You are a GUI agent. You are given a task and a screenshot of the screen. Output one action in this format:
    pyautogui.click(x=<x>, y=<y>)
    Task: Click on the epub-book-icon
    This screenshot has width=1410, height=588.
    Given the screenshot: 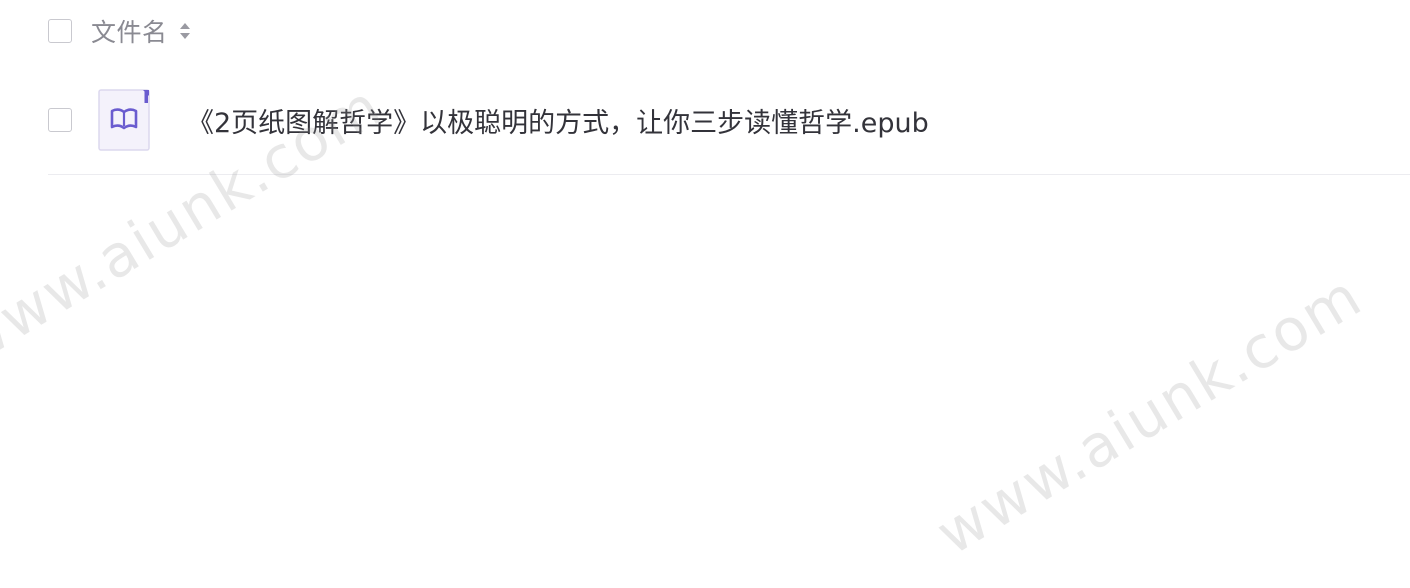 What is the action you would take?
    pyautogui.click(x=124, y=120)
    